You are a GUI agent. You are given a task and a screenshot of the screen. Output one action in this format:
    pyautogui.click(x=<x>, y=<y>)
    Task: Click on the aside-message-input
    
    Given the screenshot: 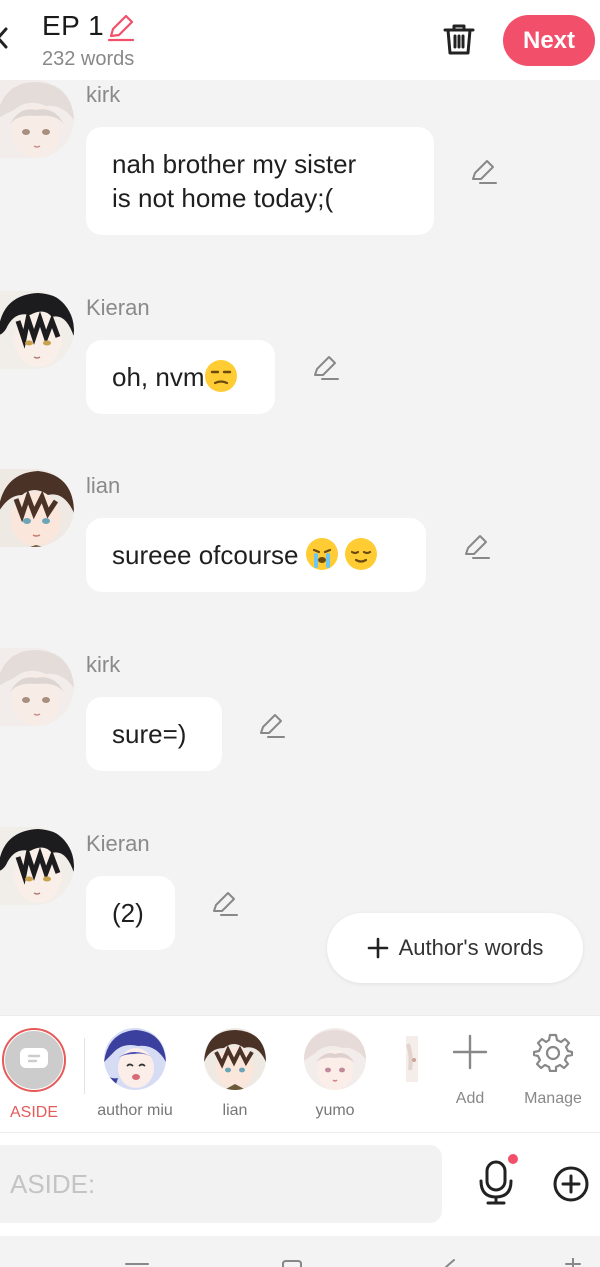 What is the action you would take?
    pyautogui.click(x=221, y=1184)
    